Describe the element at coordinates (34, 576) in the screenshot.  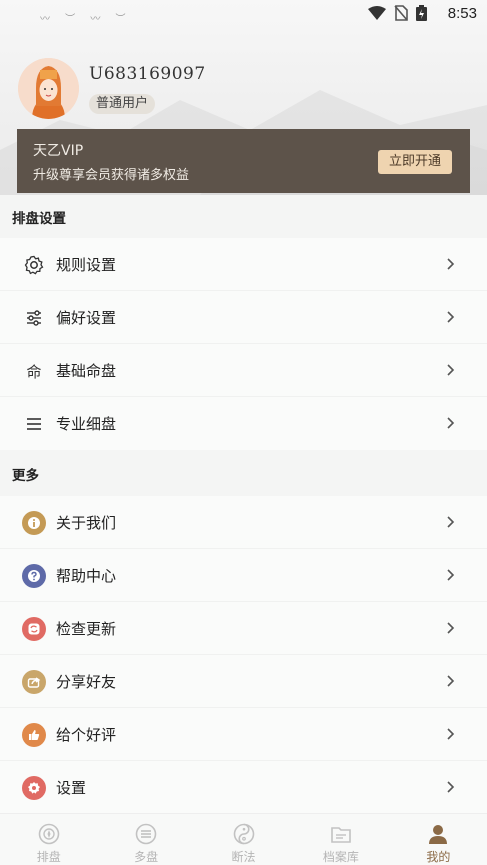
I see `help-icon` at that location.